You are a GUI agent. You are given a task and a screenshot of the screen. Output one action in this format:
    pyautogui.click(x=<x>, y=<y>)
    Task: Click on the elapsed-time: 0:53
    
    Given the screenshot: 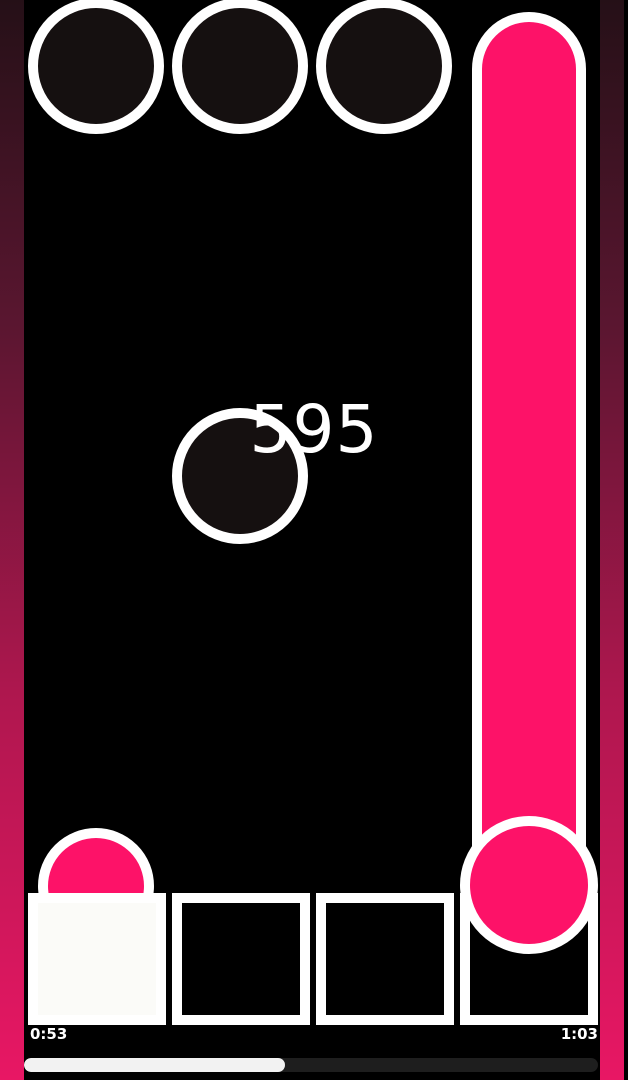 What is the action you would take?
    pyautogui.click(x=49, y=1034)
    